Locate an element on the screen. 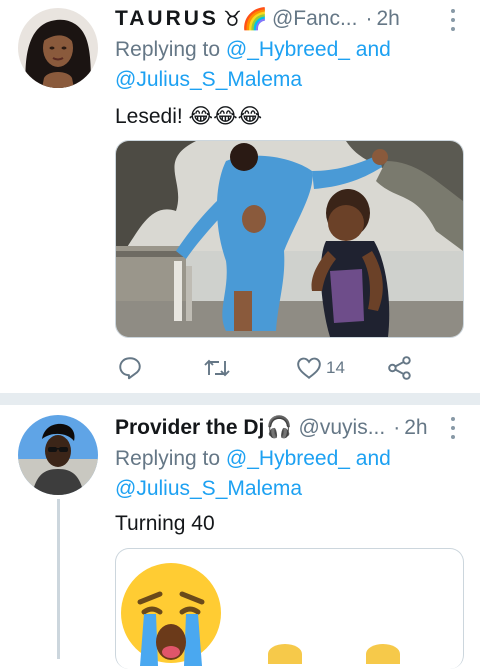 The height and width of the screenshot is (671, 480). share-button is located at coordinates (400, 368).